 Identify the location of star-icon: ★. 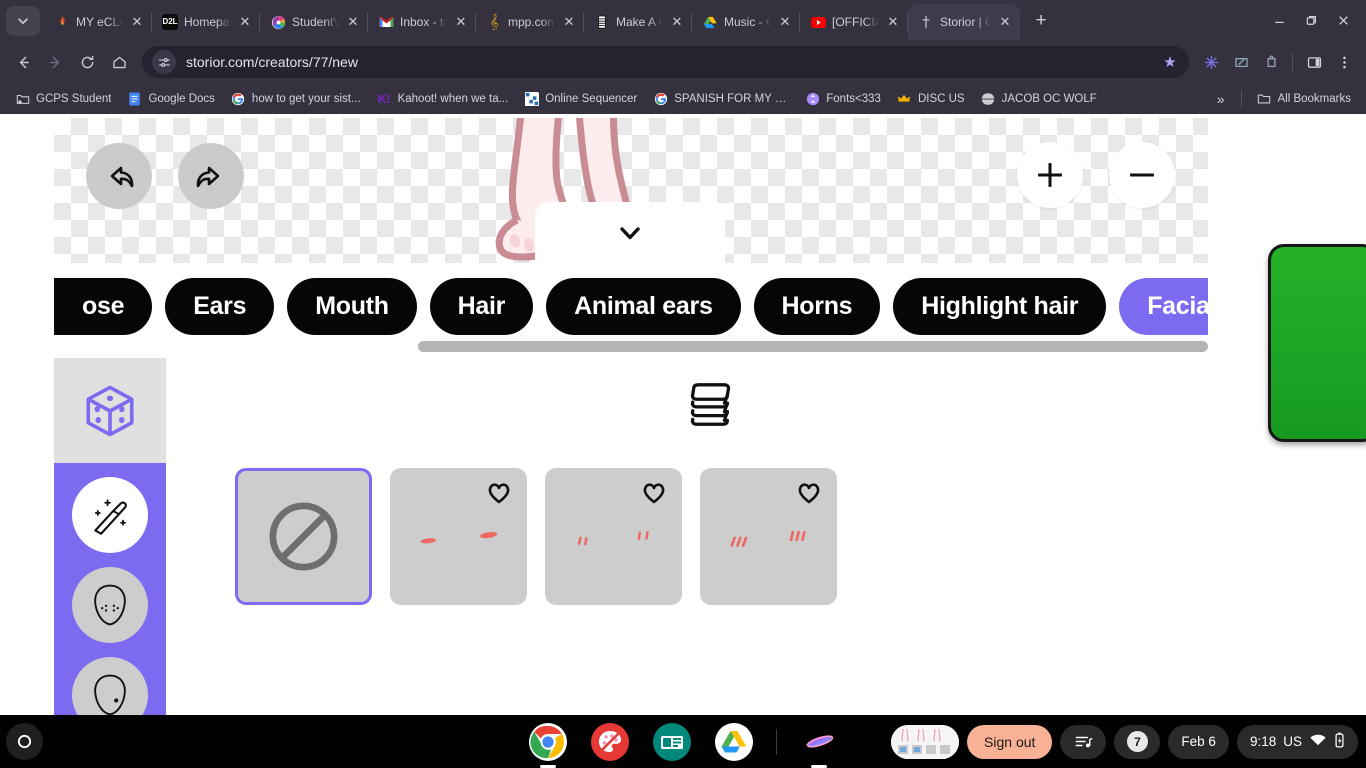
(1170, 62).